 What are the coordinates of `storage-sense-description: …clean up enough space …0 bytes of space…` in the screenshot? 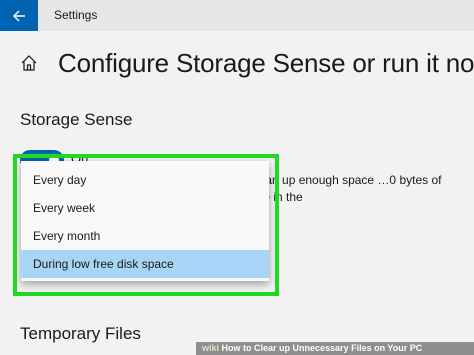 It's located at (340, 188).